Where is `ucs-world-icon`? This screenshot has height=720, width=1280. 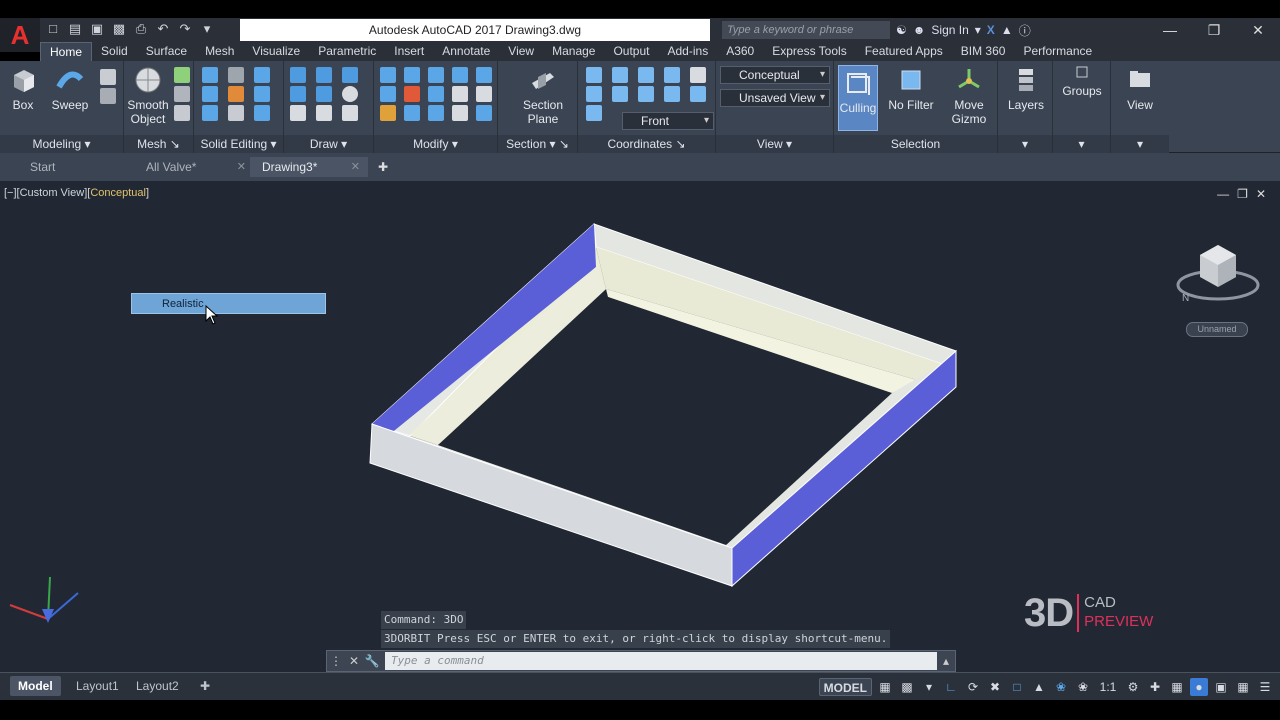
ucs-world-icon is located at coordinates (620, 75).